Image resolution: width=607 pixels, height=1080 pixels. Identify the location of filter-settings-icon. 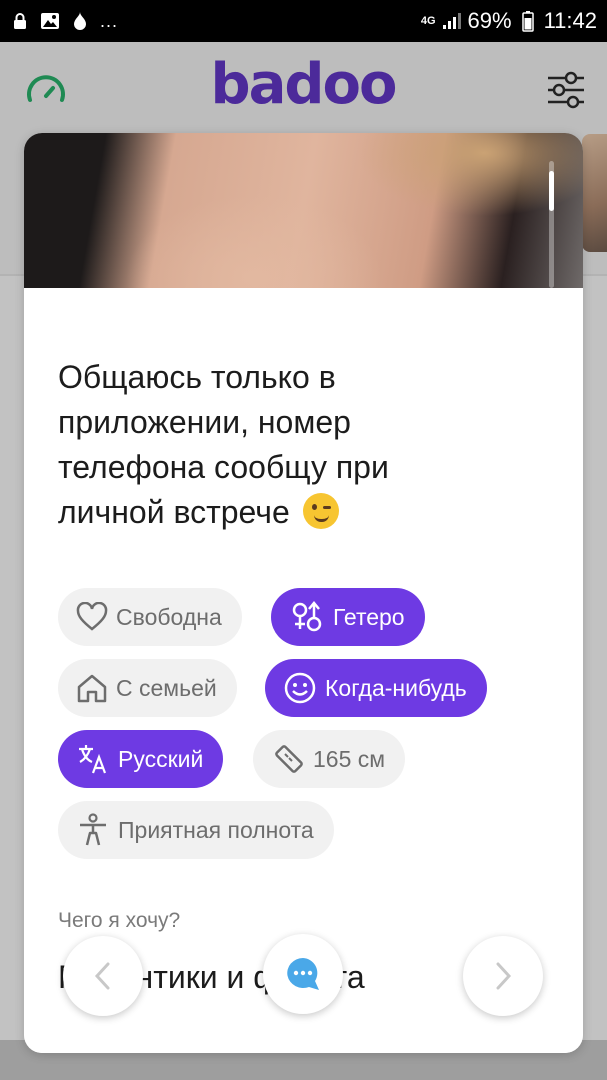
(566, 90).